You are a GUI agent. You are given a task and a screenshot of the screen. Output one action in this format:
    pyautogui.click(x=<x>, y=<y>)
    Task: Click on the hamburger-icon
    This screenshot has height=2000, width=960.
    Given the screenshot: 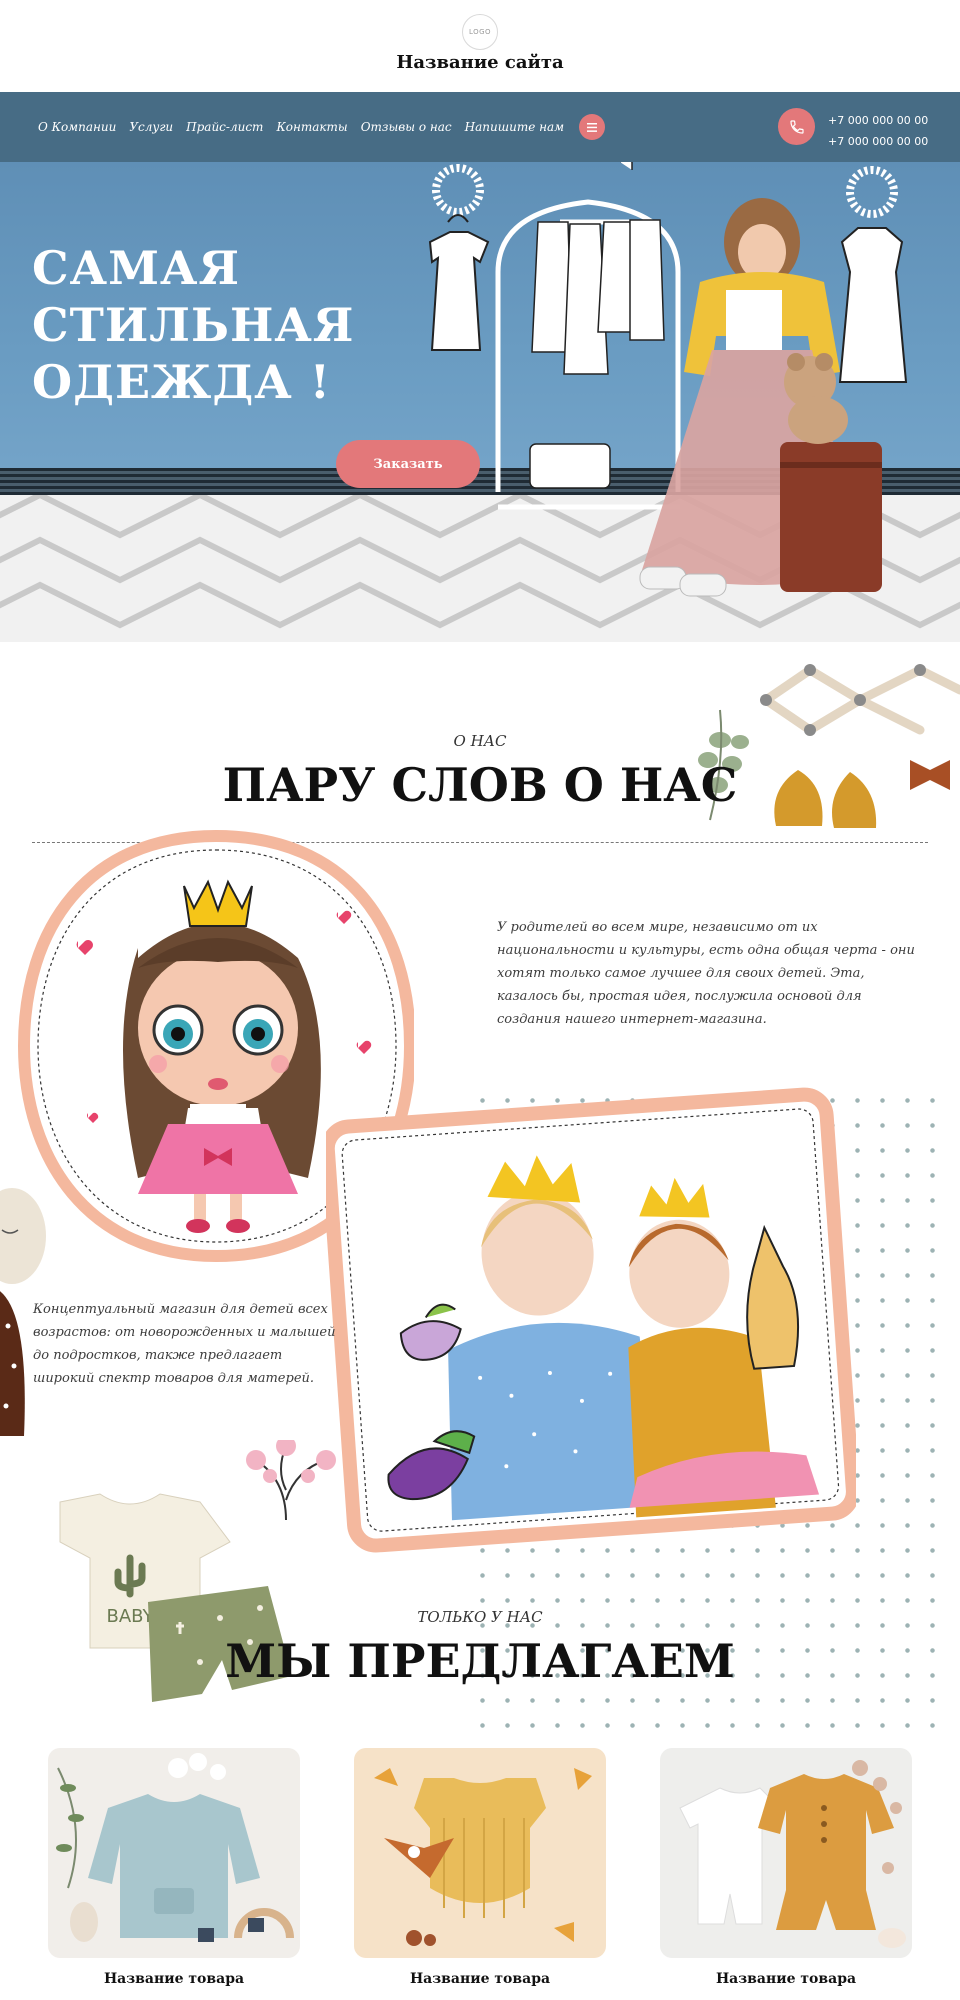 What is the action you would take?
    pyautogui.click(x=592, y=127)
    